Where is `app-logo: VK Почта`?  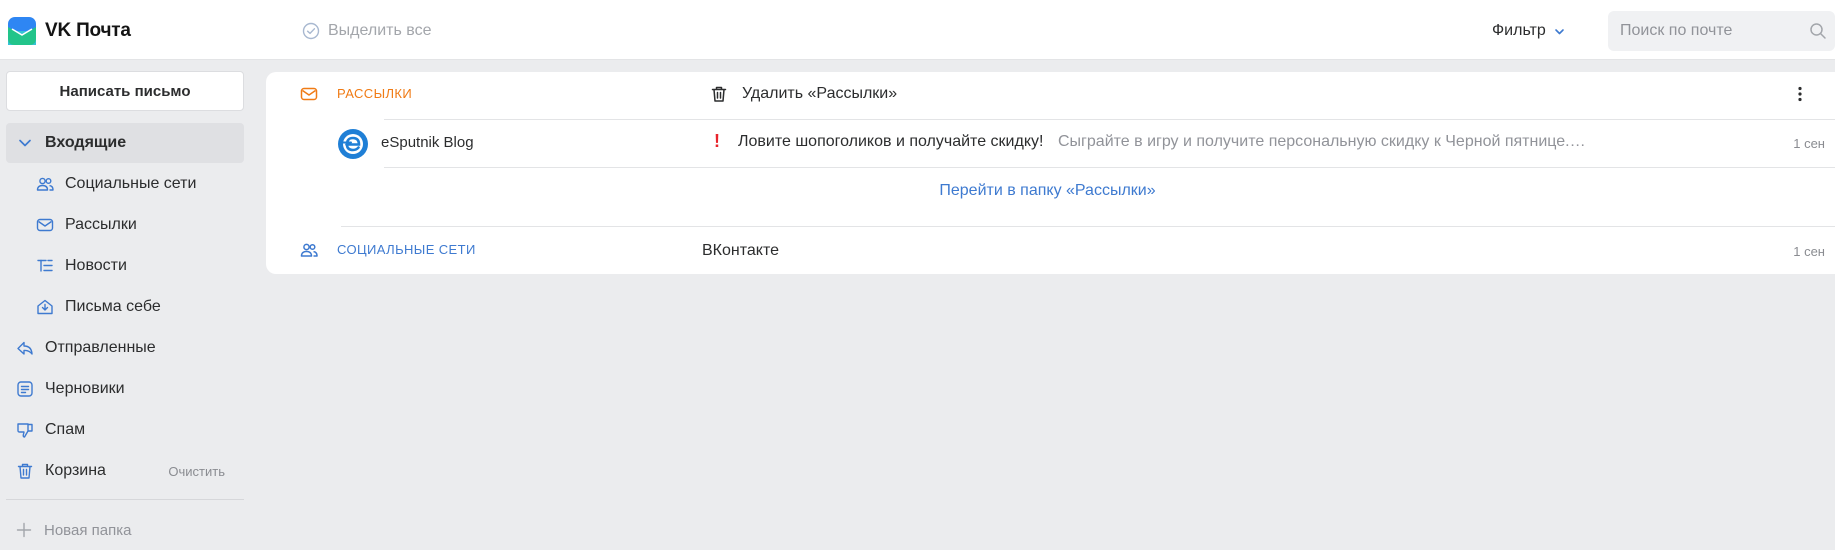
app-logo: VK Почта is located at coordinates (69, 31).